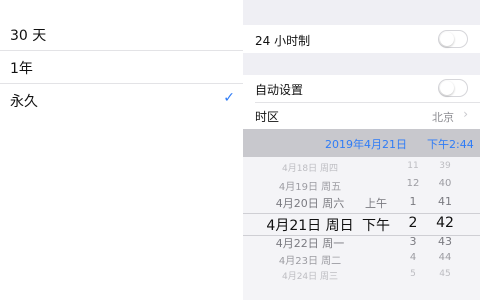 Image resolution: width=480 pixels, height=300 pixels. What do you see at coordinates (361, 167) in the screenshot?
I see `picker-row: 4月18日 周四 11 39` at bounding box center [361, 167].